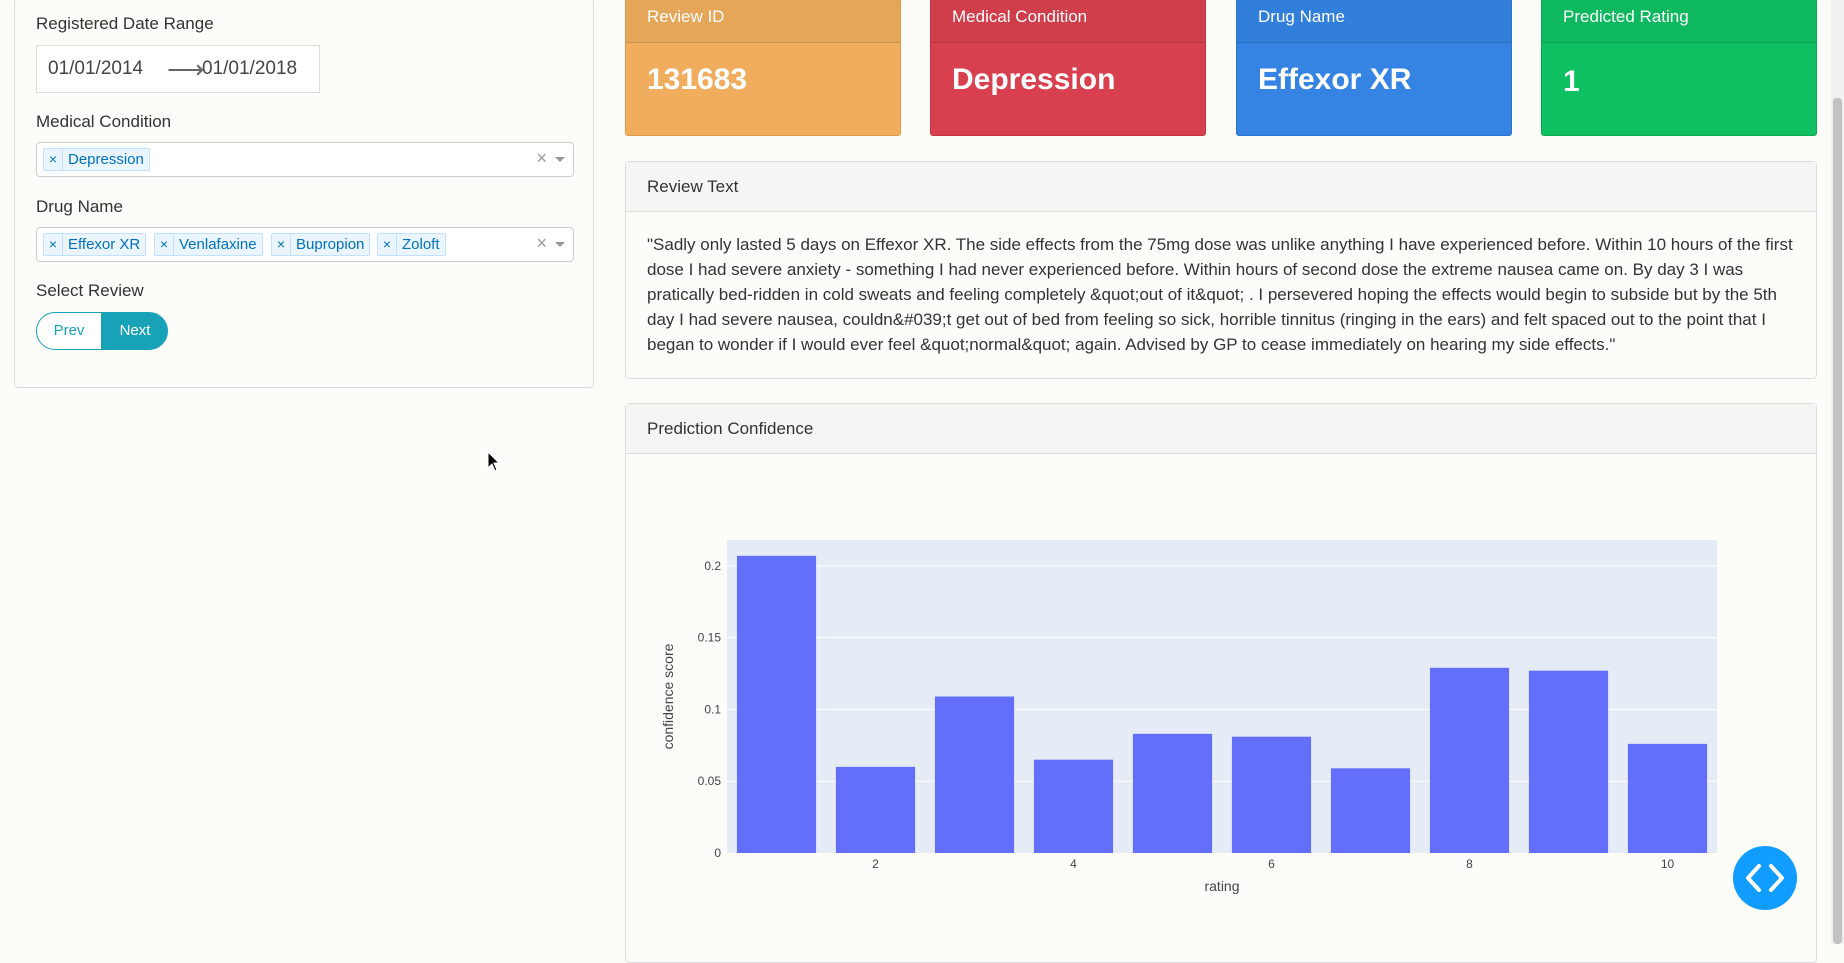 Image resolution: width=1844 pixels, height=963 pixels. Describe the element at coordinates (763, 68) in the screenshot. I see `review-id-card: Review ID 131683` at that location.